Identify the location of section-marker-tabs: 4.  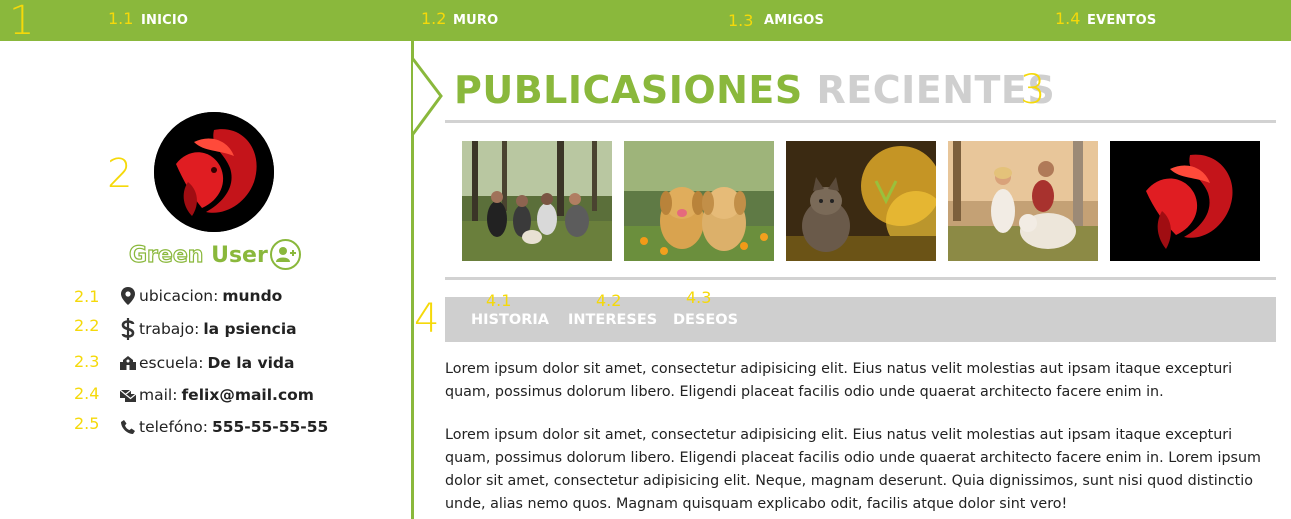
(427, 319).